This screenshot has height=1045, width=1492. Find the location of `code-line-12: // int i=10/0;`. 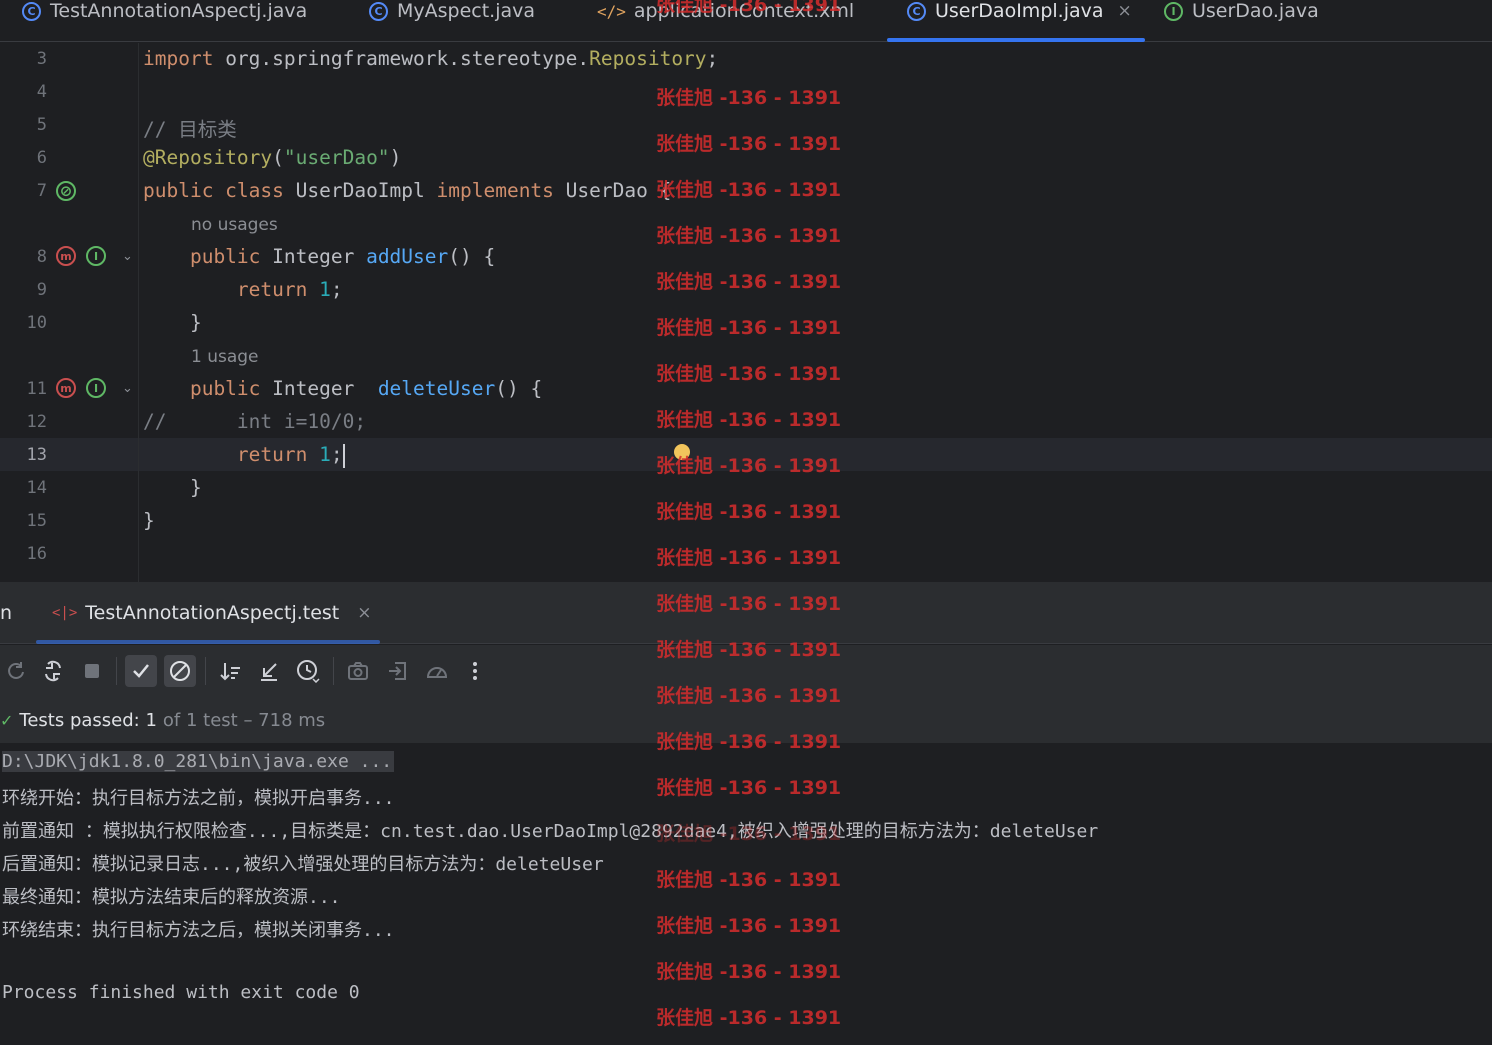

code-line-12: // int i=10/0; is located at coordinates (254, 421).